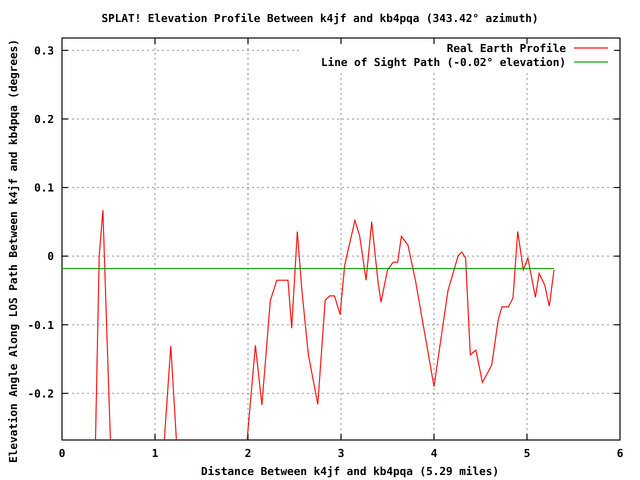 Image resolution: width=640 pixels, height=480 pixels. What do you see at coordinates (44, 188) in the screenshot?
I see `tick-label: 0.1` at bounding box center [44, 188].